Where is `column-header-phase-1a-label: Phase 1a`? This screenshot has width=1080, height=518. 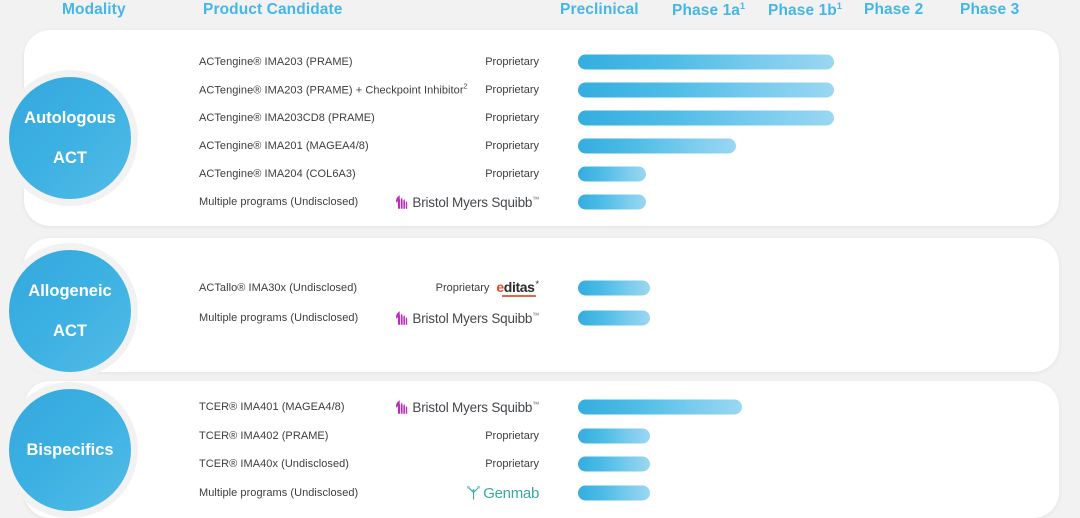
column-header-phase-1a-label: Phase 1a is located at coordinates (706, 11).